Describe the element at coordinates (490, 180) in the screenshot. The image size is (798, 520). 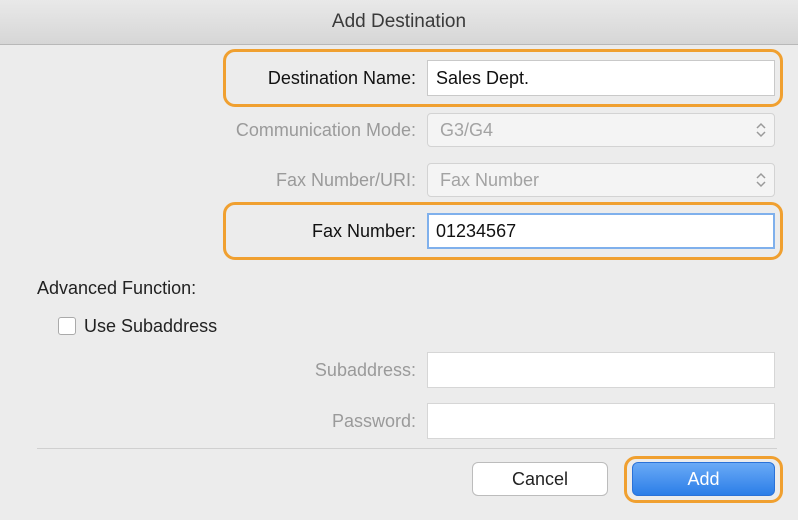
I see `fax-number-uri-value: Fax Number` at that location.